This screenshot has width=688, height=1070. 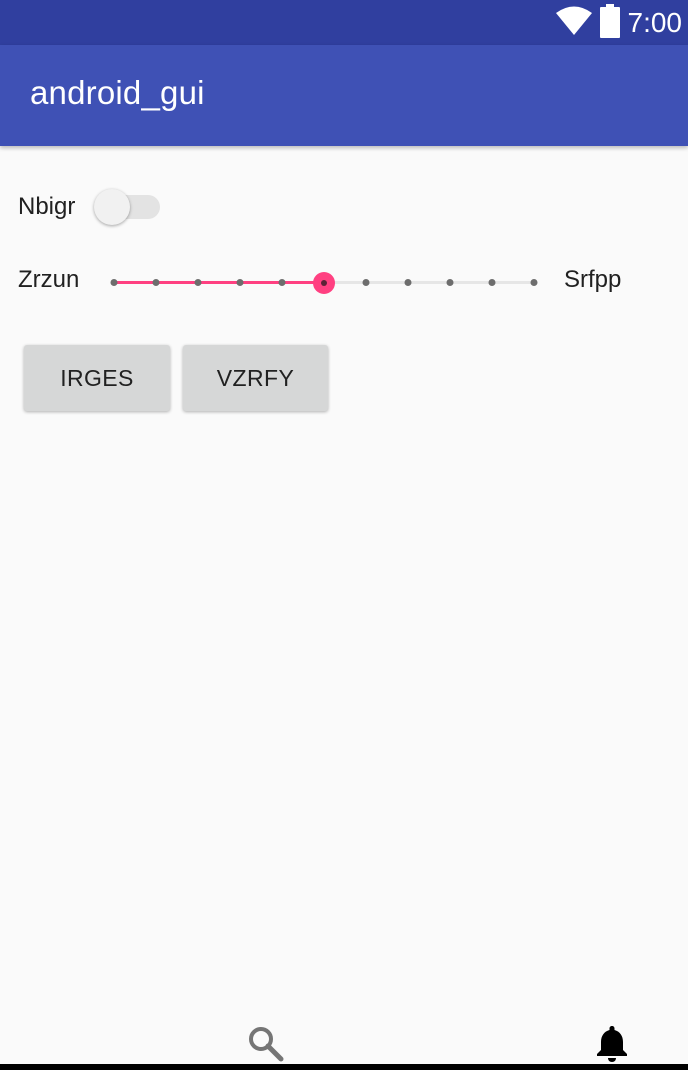 I want to click on status-time: 7:00, so click(x=655, y=22).